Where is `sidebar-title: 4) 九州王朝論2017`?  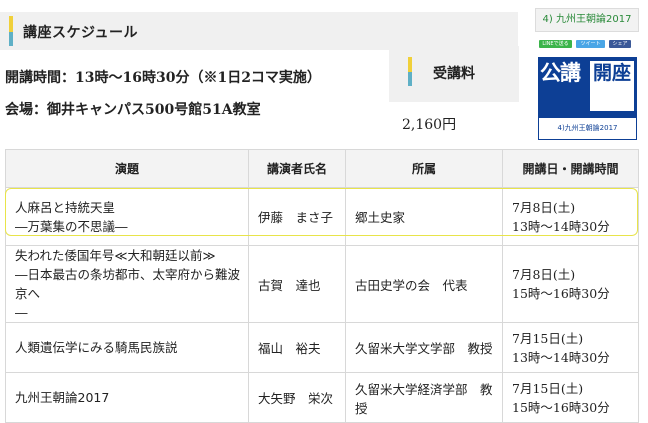 sidebar-title: 4) 九州王朝論2017 is located at coordinates (587, 20).